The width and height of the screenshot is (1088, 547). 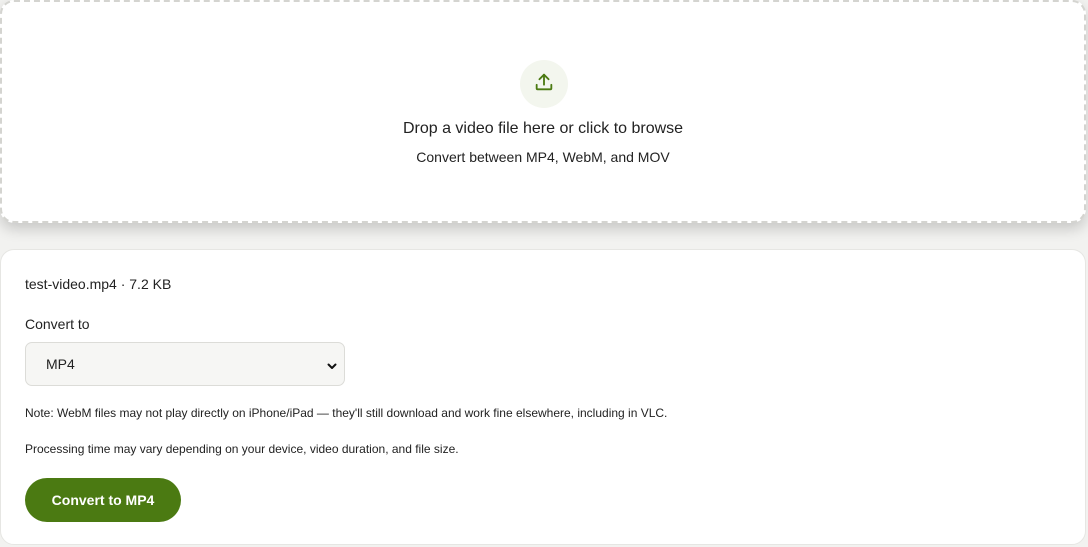 I want to click on chevron-down-icon, so click(x=332, y=365).